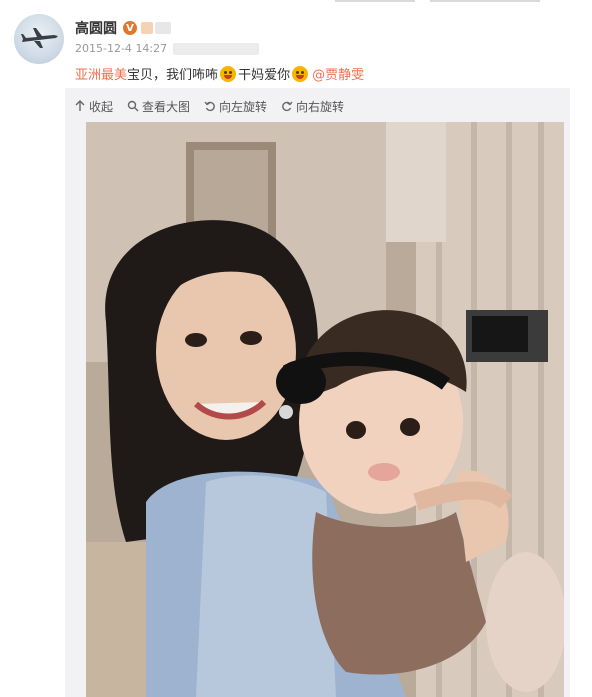  I want to click on view-large-button: 查看大图, so click(158, 106).